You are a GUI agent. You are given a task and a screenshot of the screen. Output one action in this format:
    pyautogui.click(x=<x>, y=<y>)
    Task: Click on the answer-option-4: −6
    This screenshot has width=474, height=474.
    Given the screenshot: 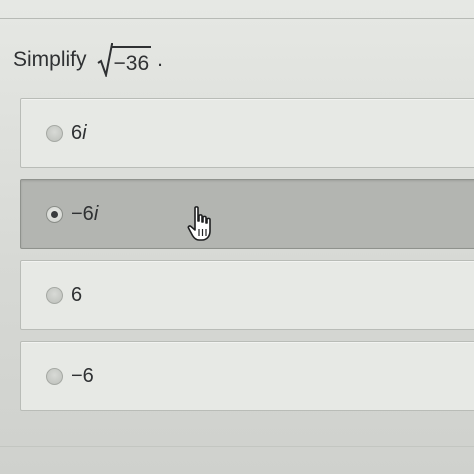 What is the action you would take?
    pyautogui.click(x=247, y=376)
    